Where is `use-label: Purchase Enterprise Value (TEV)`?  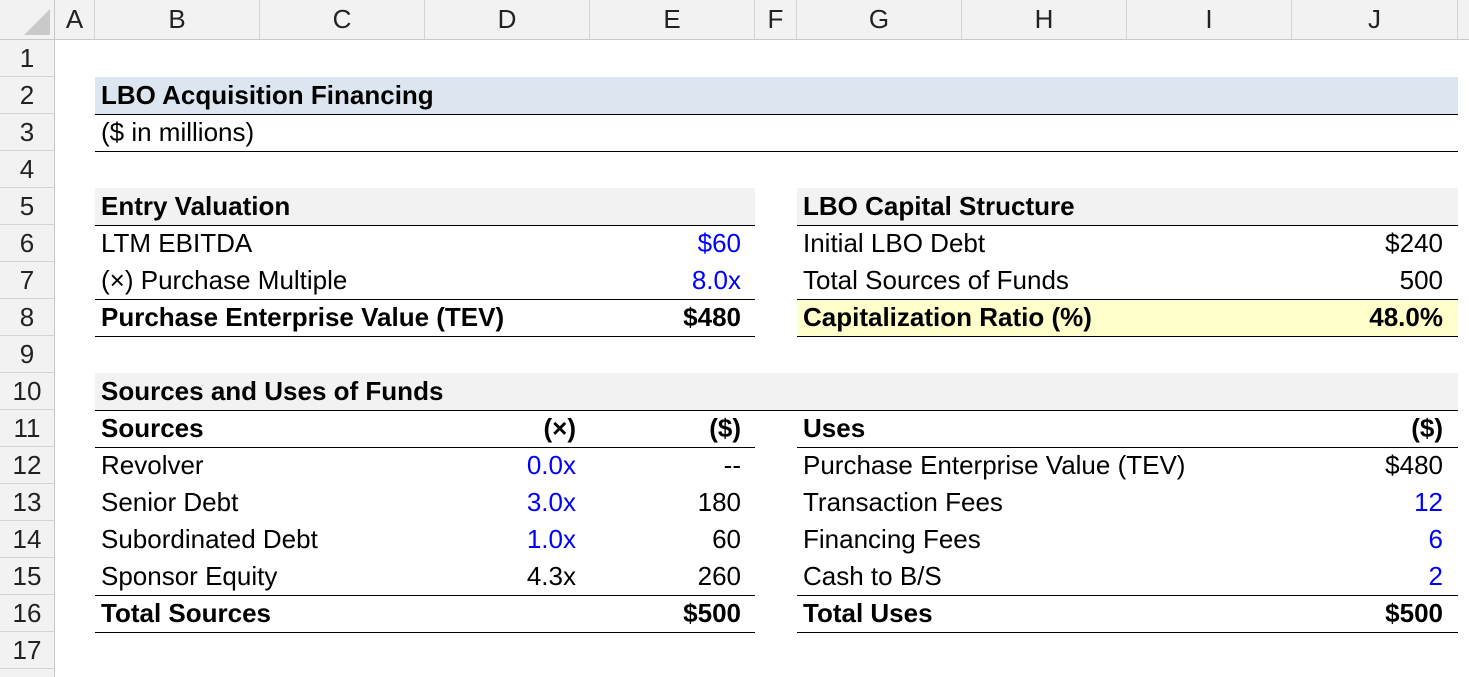 use-label: Purchase Enterprise Value (TEV) is located at coordinates (994, 465).